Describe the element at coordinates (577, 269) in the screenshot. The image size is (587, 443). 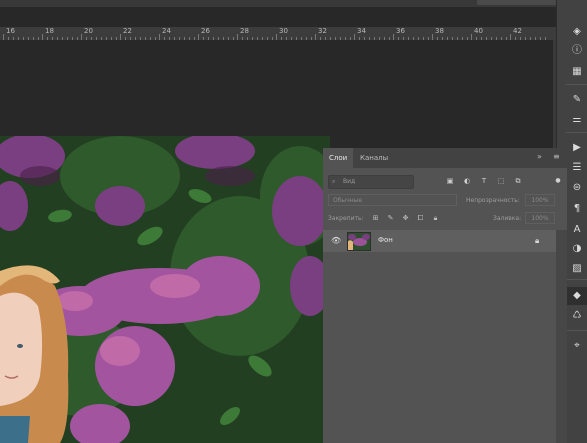
I see `image-icon: ▨` at that location.